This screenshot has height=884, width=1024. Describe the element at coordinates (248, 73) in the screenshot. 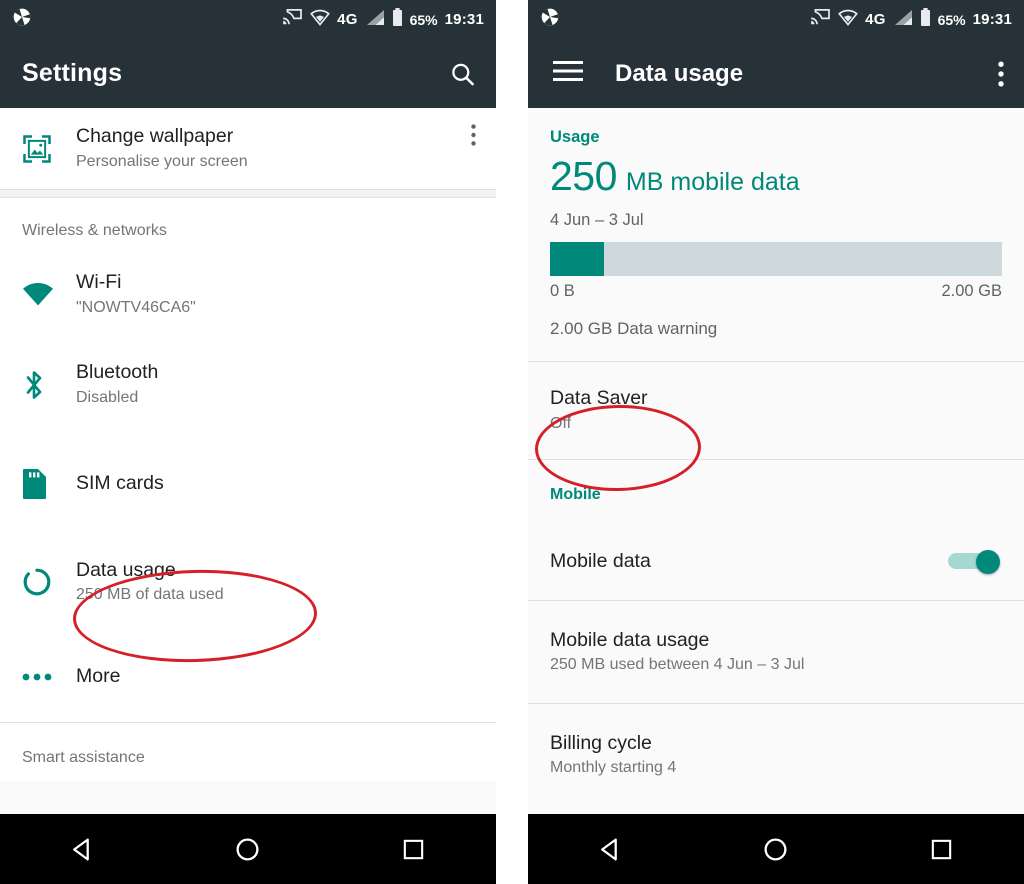

I see `app-bar-settings: Settings` at that location.